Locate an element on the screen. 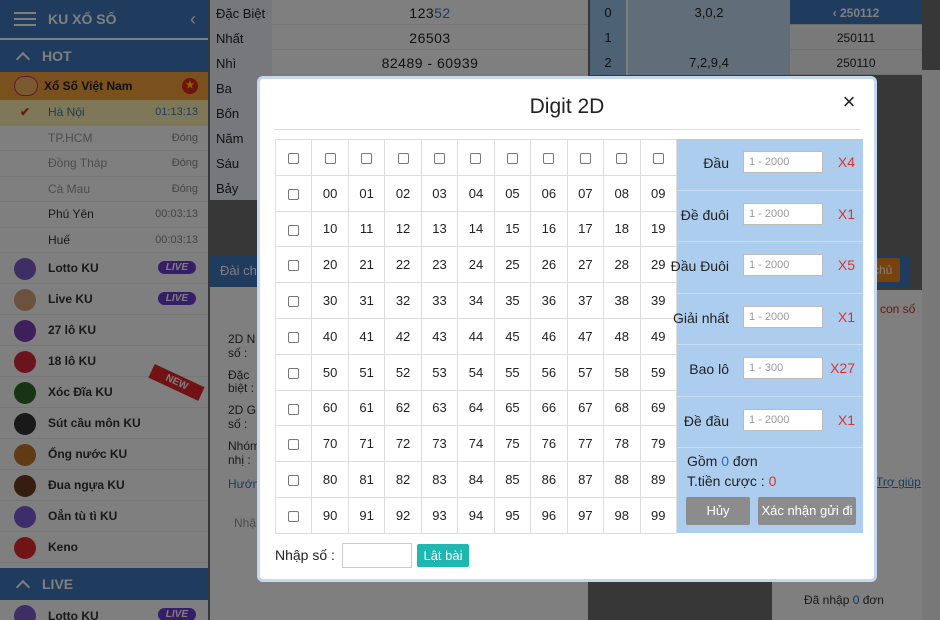 This screenshot has height=620, width=940. number-cell: 90 is located at coordinates (330, 515).